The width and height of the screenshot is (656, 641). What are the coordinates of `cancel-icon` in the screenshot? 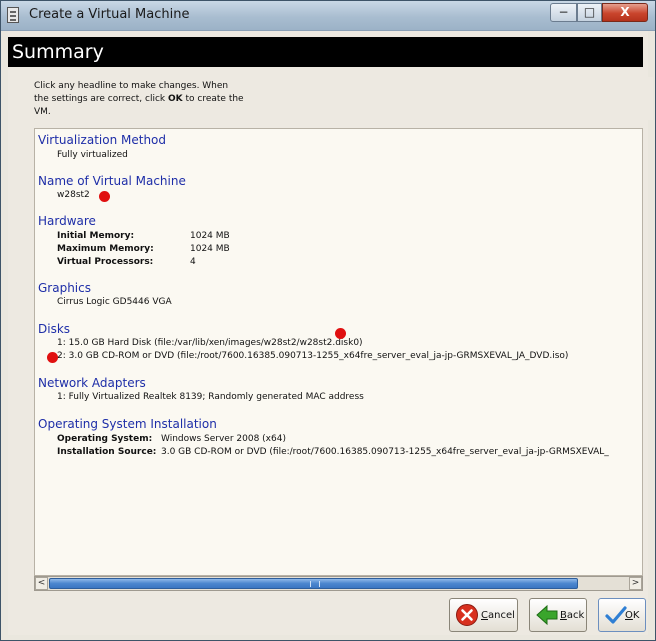 It's located at (467, 615).